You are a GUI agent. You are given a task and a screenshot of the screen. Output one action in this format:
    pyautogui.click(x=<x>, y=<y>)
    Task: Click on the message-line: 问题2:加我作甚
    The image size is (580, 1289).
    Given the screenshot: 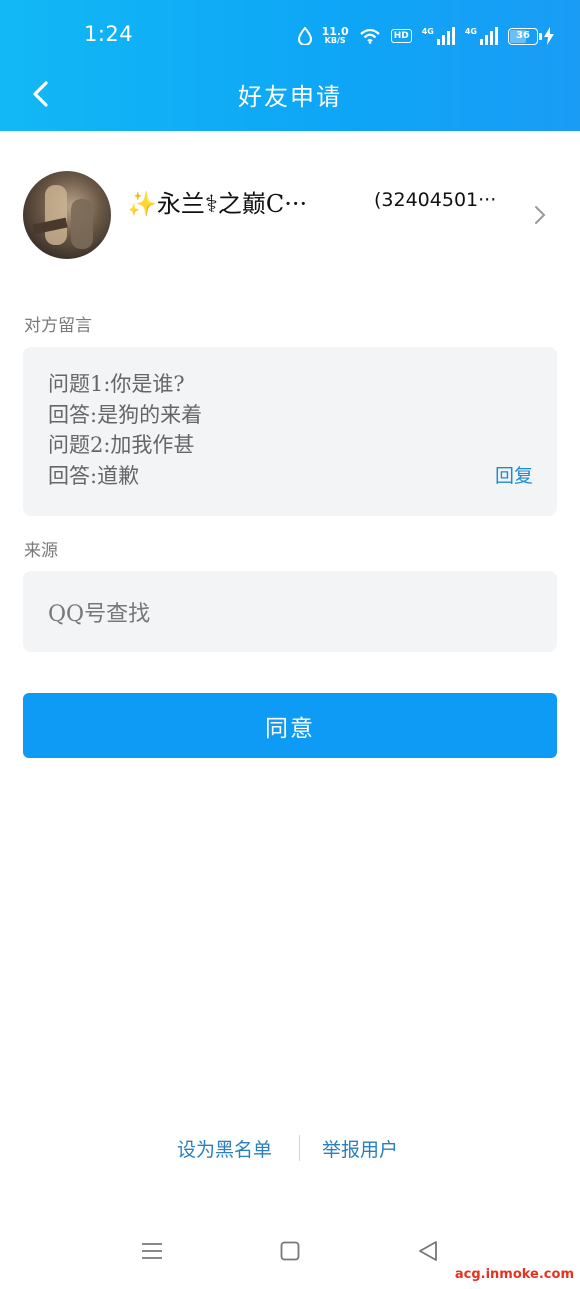 What is the action you would take?
    pyautogui.click(x=121, y=445)
    